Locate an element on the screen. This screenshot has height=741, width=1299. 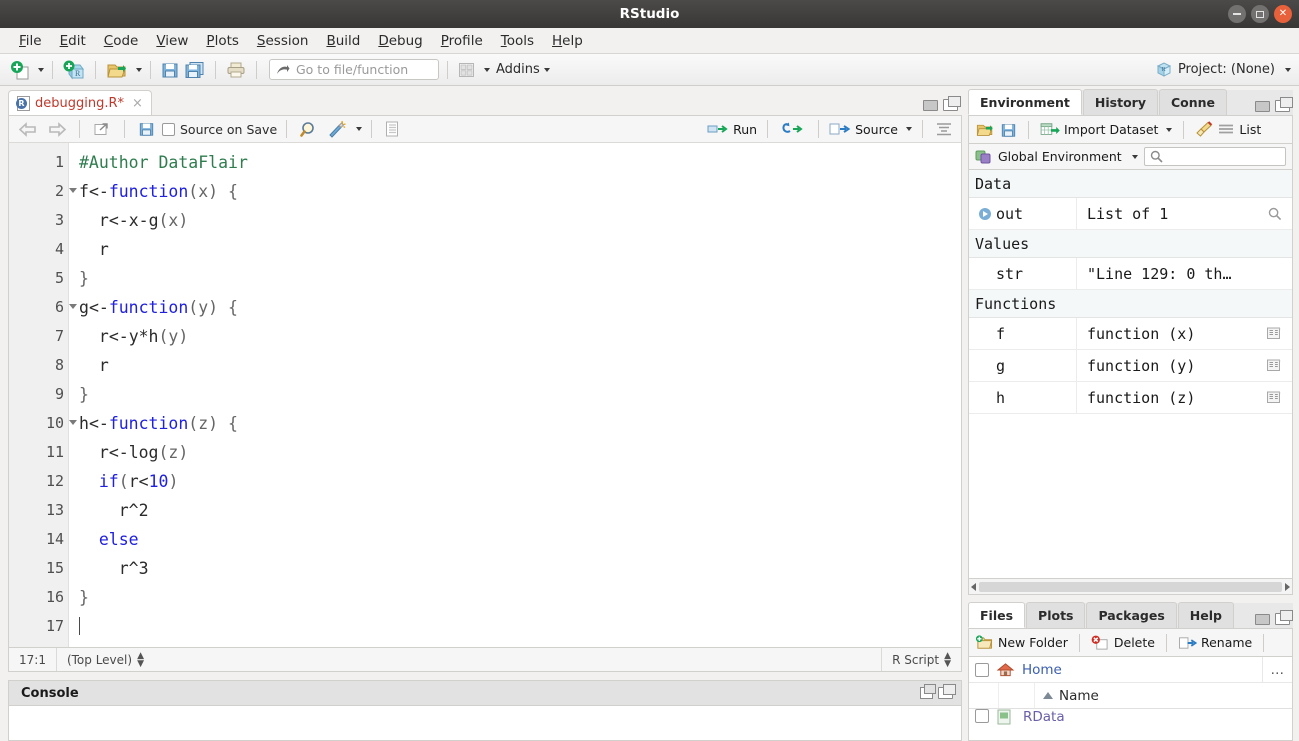
menu-debug: Debug is located at coordinates (400, 41).